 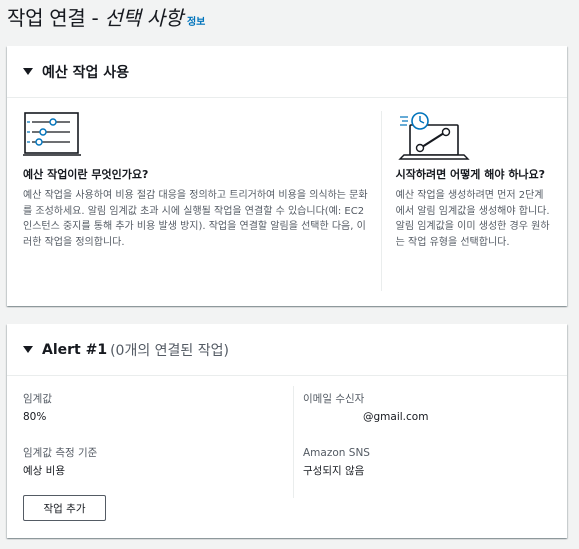 I want to click on howto-start-heading: 시작하려면 어떻게 해야 하나요?, so click(x=470, y=174).